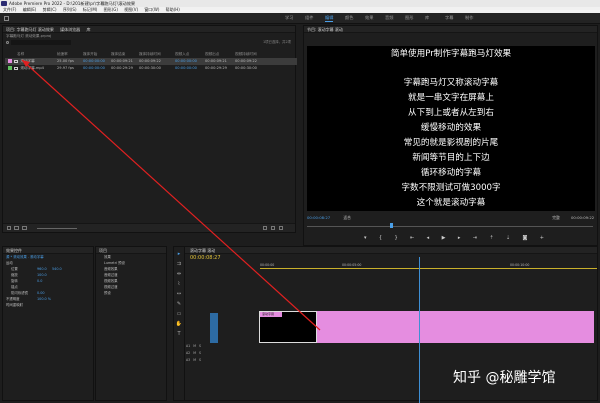  I want to click on watermark: 知乎 @秘雕学馆, so click(504, 378).